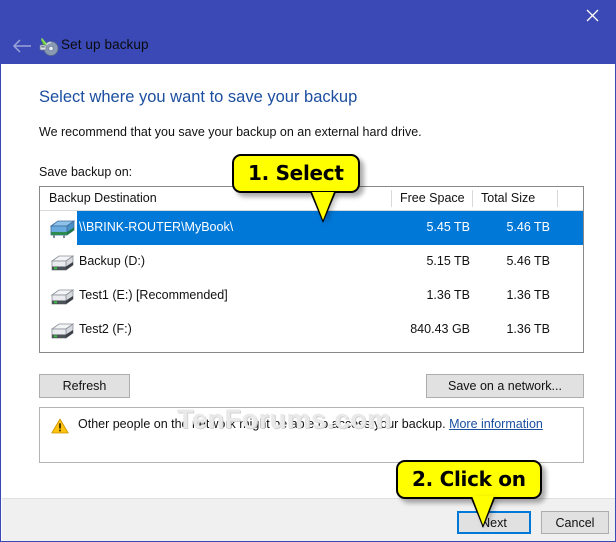 This screenshot has width=616, height=542. Describe the element at coordinates (311, 330) in the screenshot. I see `table-row: Test2 (F:) 840.43 GB 1.36 TB` at that location.